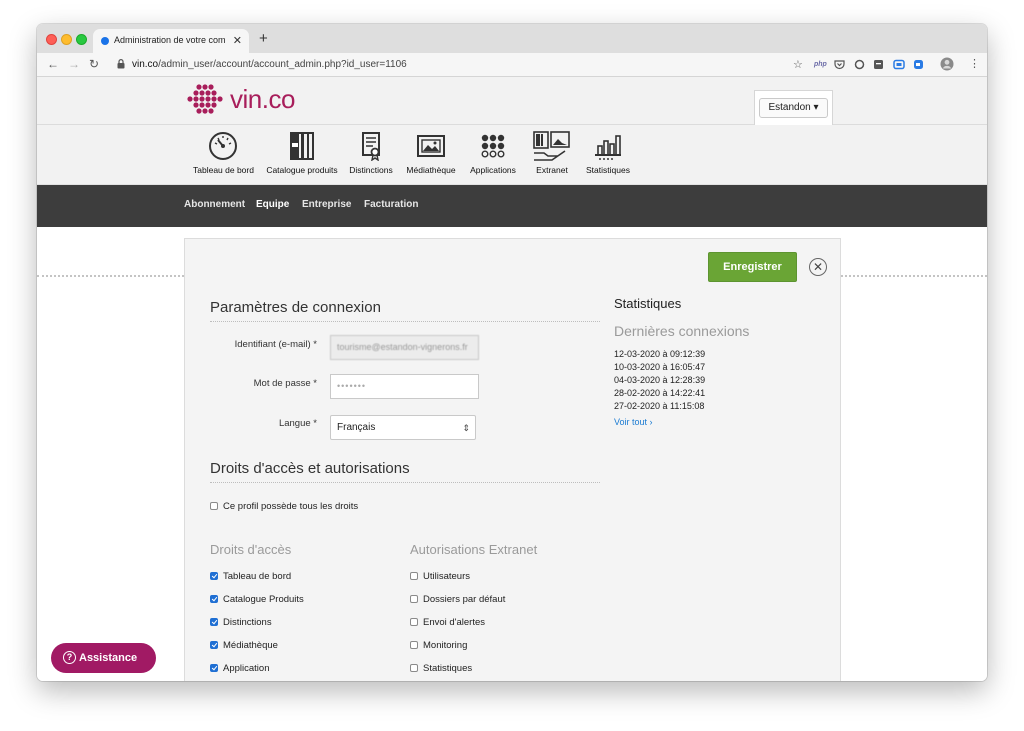 Image resolution: width=1024 pixels, height=731 pixels. I want to click on subnav-abonnement: Abonnement, so click(214, 204).